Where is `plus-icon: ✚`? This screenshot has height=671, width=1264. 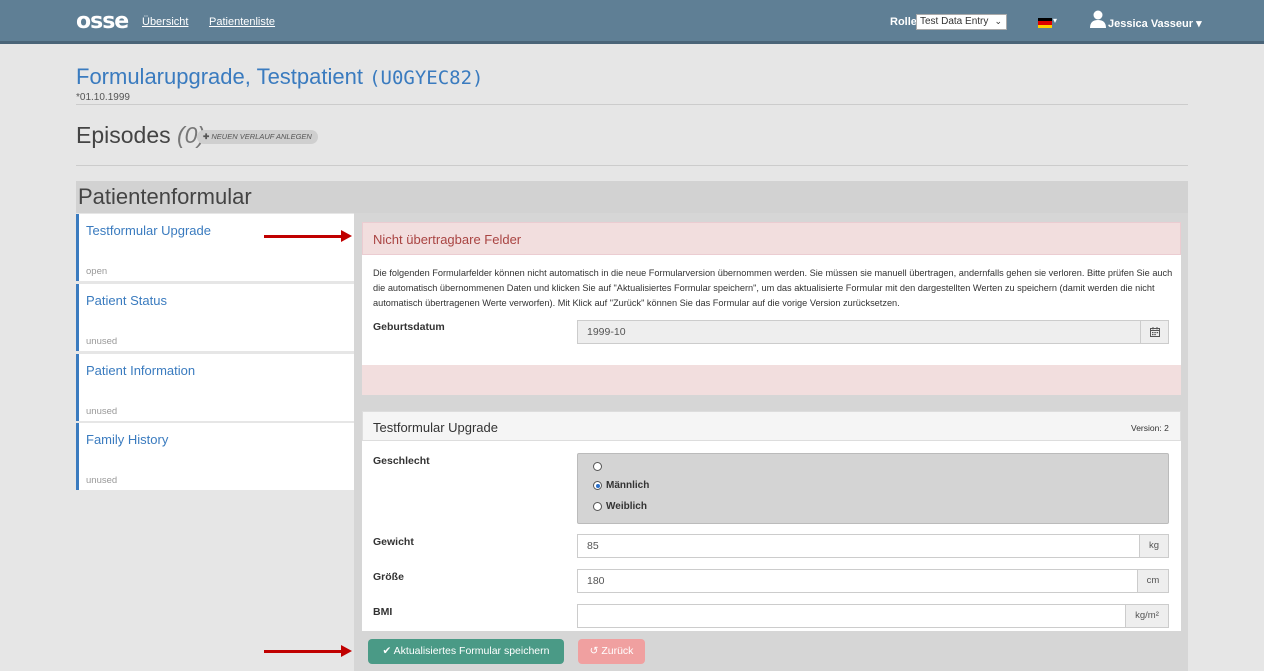
plus-icon: ✚ is located at coordinates (206, 136).